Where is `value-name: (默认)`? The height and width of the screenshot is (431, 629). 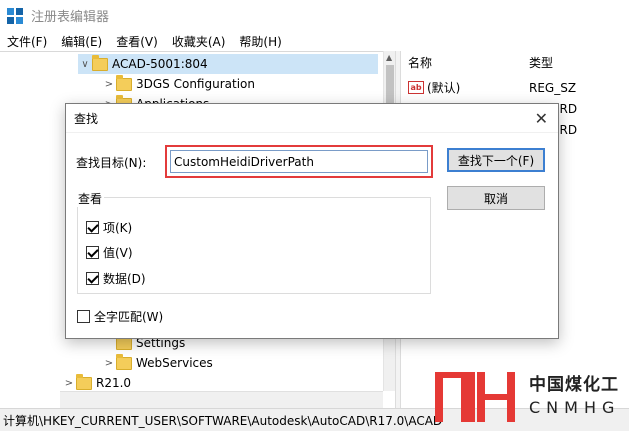 value-name: (默认) is located at coordinates (444, 88).